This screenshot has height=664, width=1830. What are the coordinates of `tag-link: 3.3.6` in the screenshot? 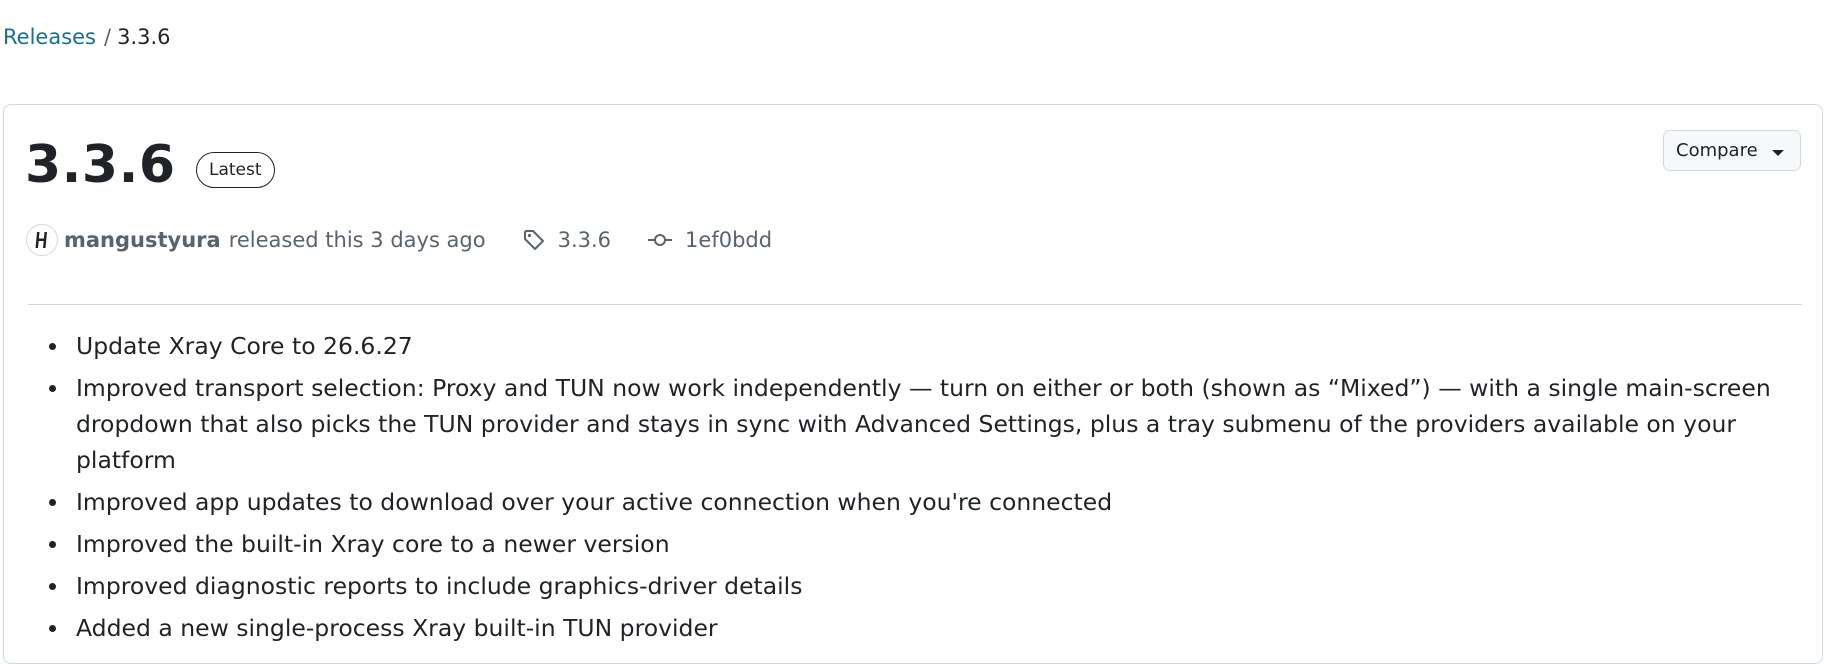 It's located at (566, 240).